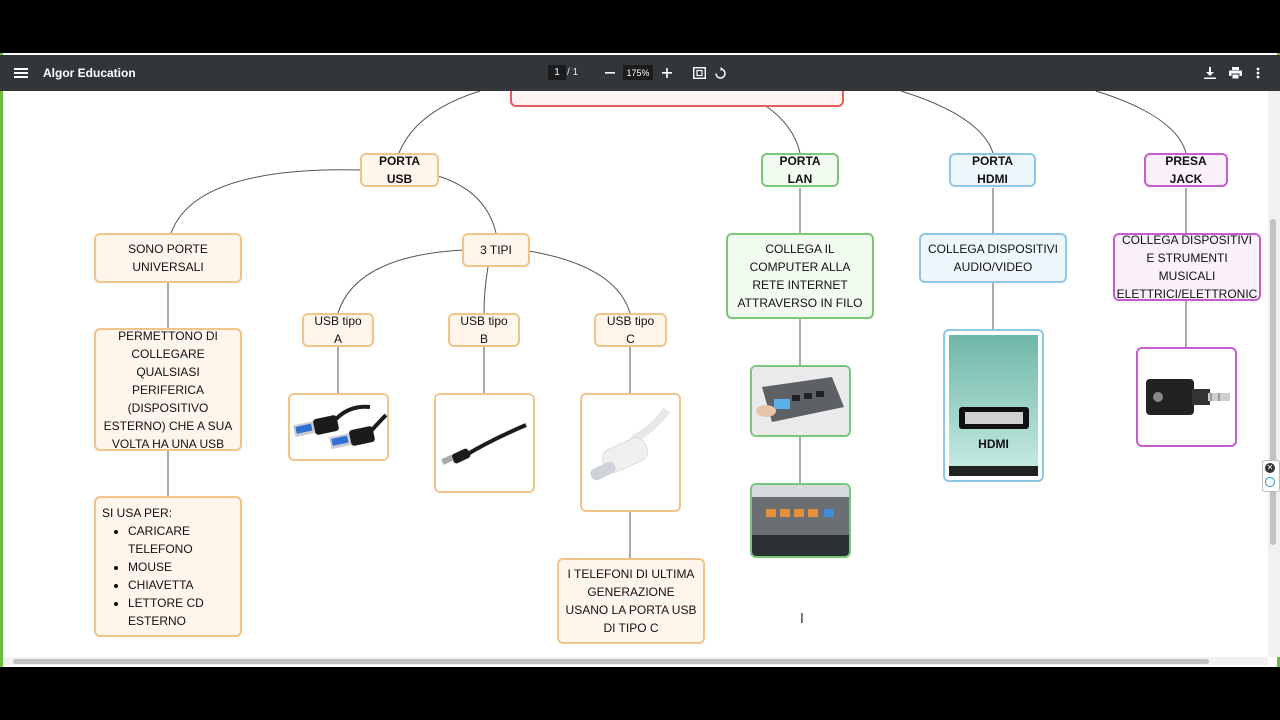  I want to click on side-widget: ✕, so click(1271, 476).